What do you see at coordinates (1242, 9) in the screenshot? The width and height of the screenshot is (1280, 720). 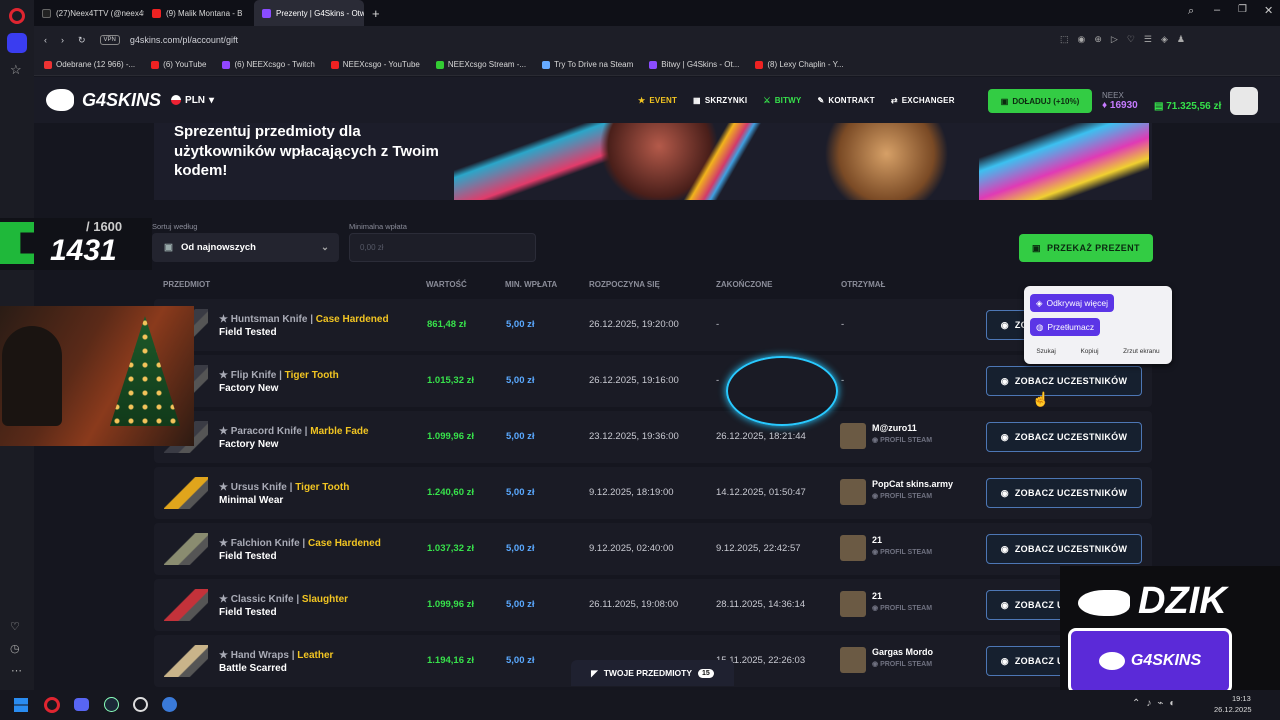 I see `maximize-icon: ❐` at bounding box center [1242, 9].